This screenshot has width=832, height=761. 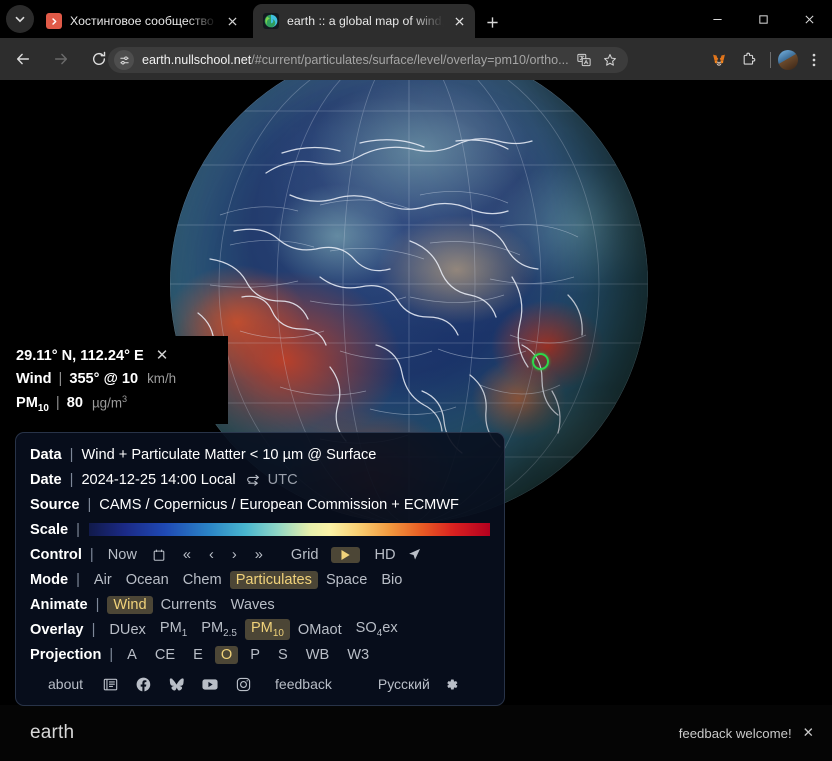 I want to click on mode-option-chem: Chem, so click(x=202, y=580).